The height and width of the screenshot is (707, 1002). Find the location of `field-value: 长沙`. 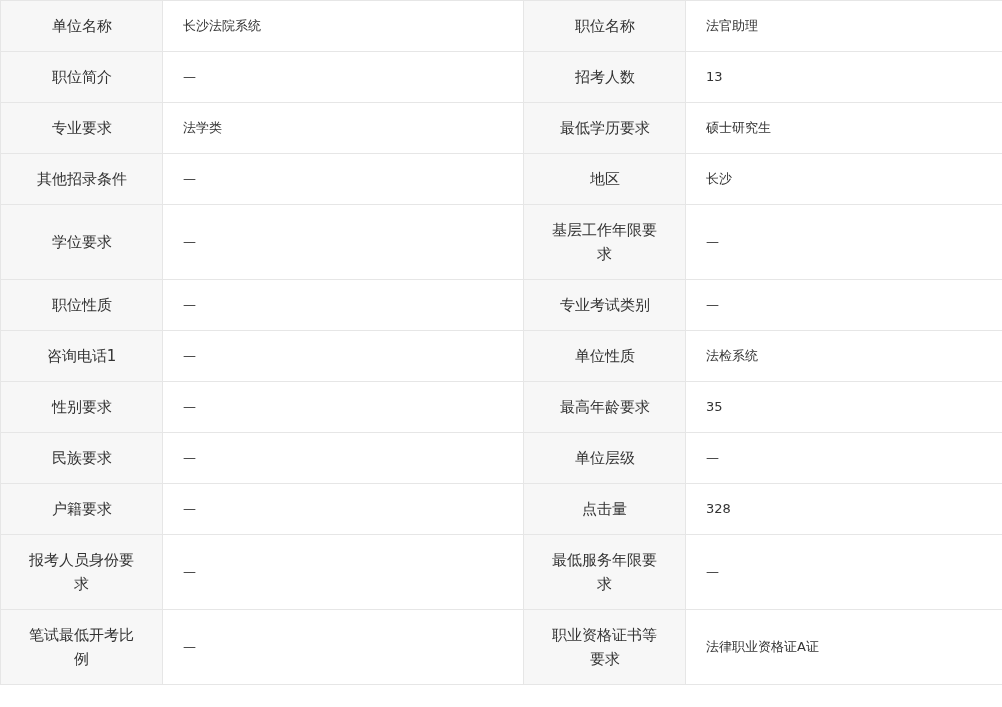

field-value: 长沙 is located at coordinates (843, 179).